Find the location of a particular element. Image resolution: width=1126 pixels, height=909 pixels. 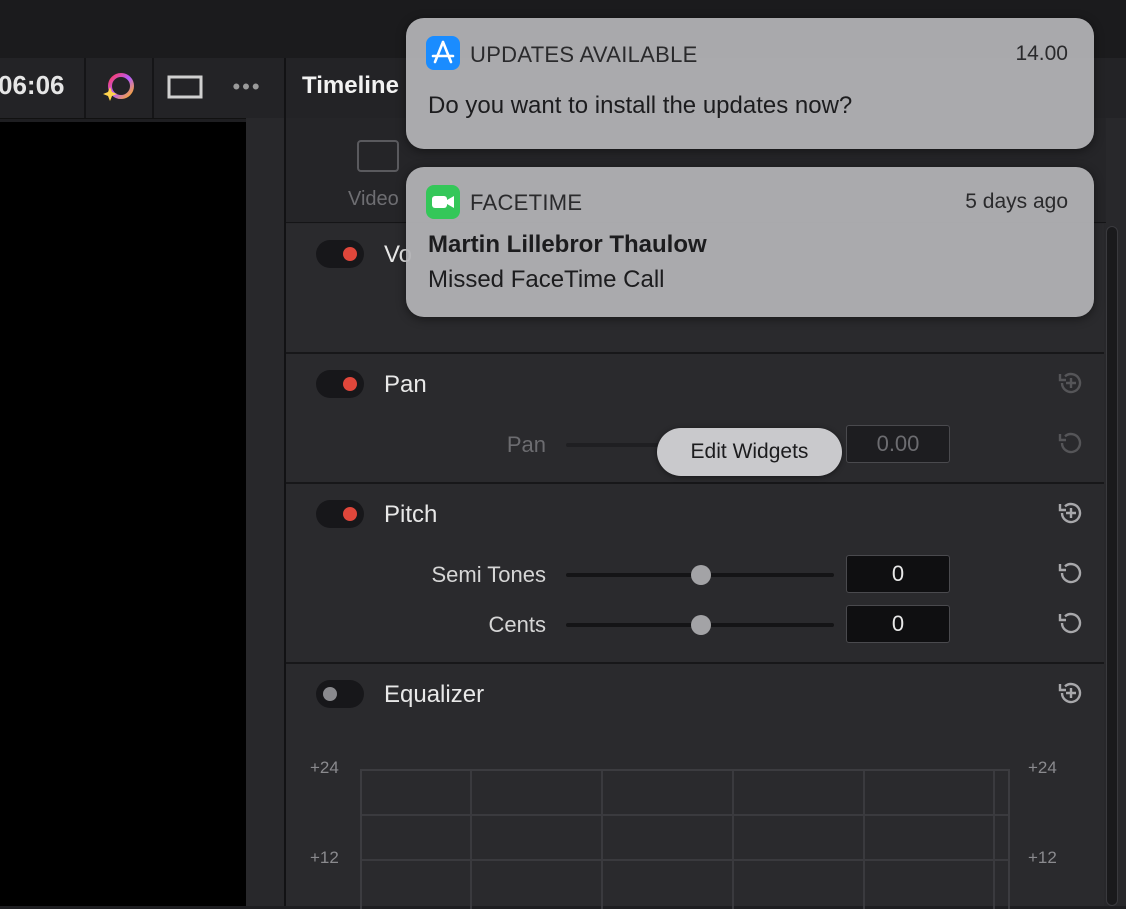

notification-title: Martin Lillebror Thaulow is located at coordinates (567, 244).